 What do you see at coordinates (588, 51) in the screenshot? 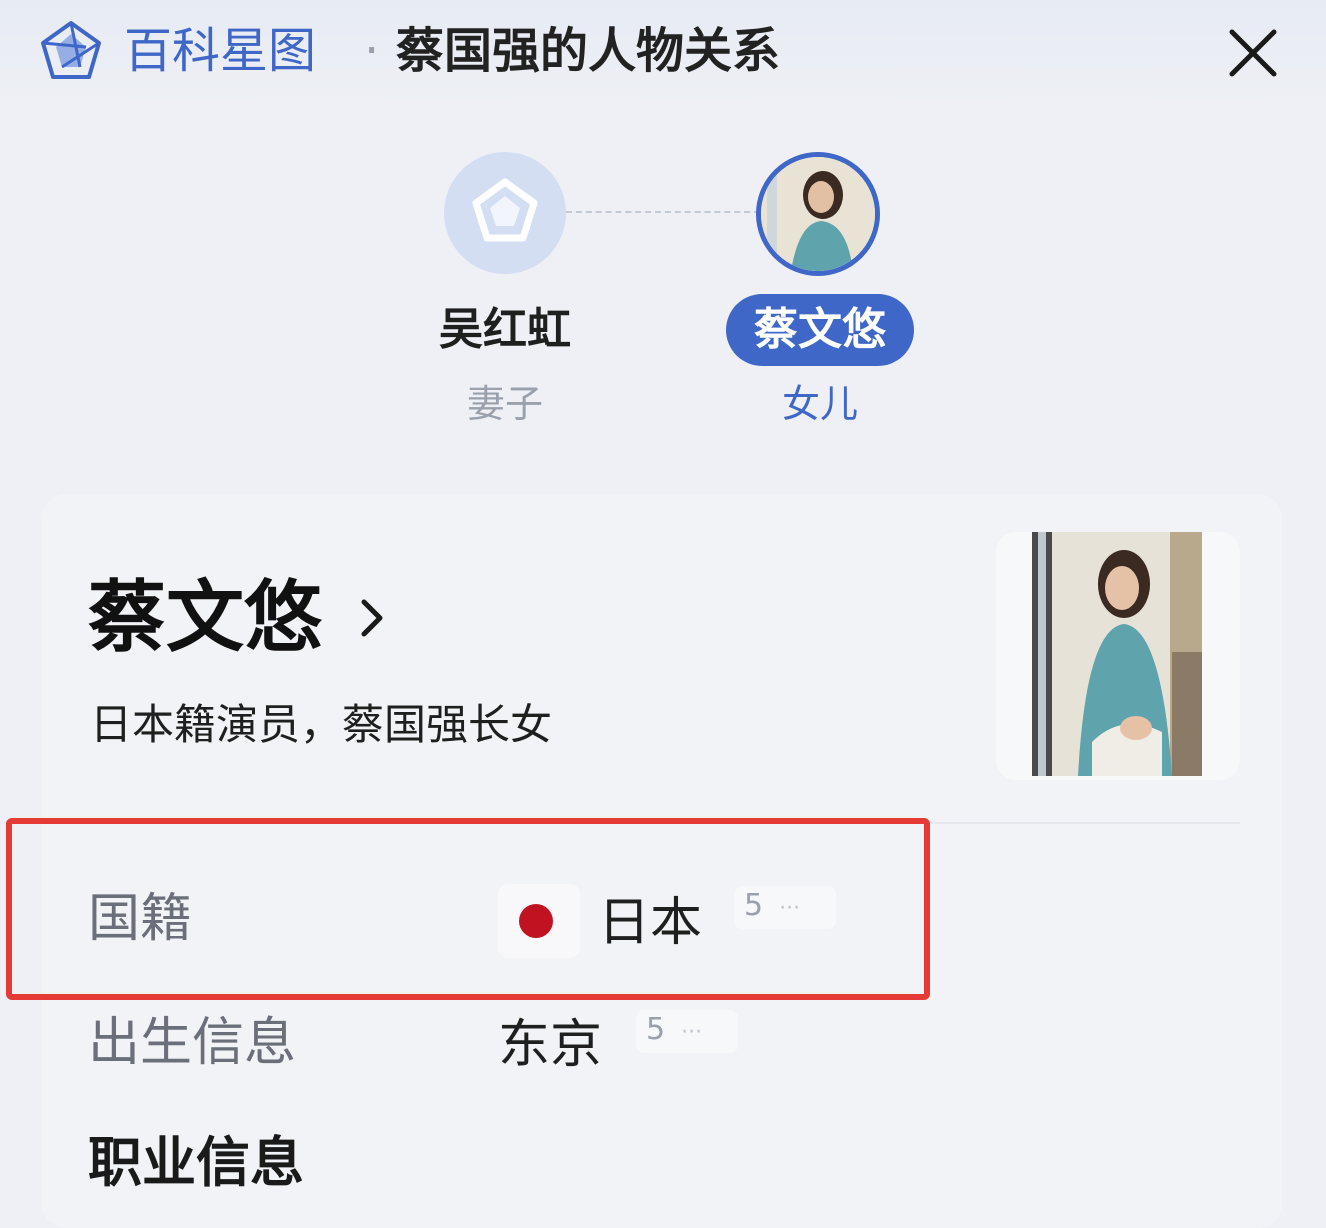
I see `page-title: 蔡国强的人物关系` at bounding box center [588, 51].